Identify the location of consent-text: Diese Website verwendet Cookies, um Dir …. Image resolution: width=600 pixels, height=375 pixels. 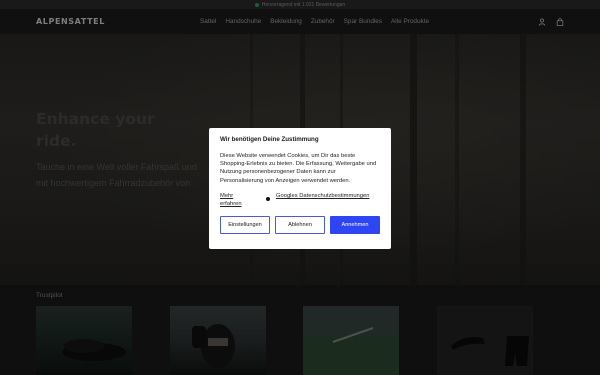
(298, 168).